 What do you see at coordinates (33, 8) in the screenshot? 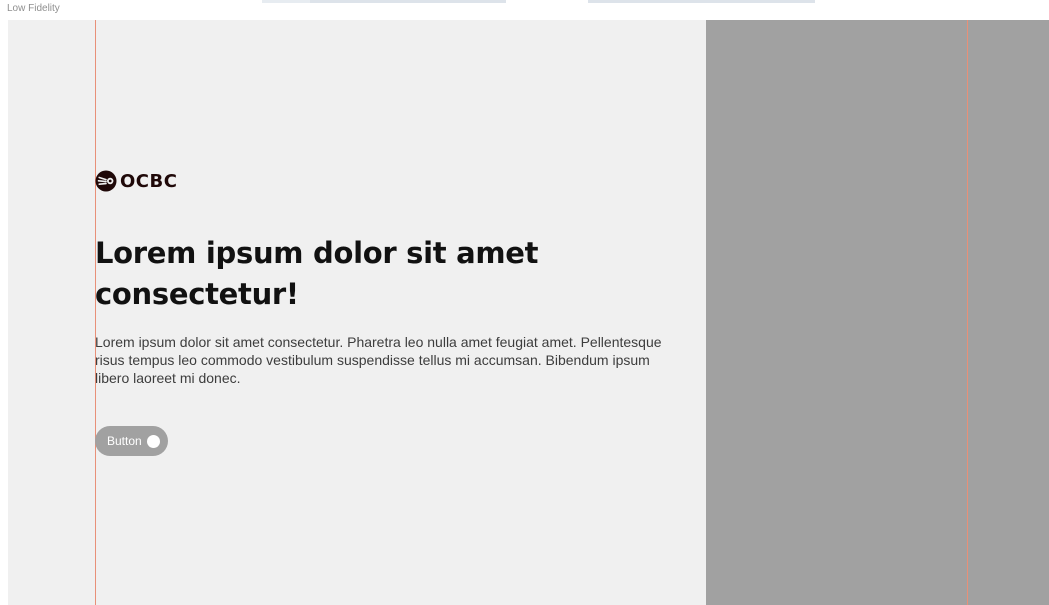
I see `frame-label: Low Fidelity` at bounding box center [33, 8].